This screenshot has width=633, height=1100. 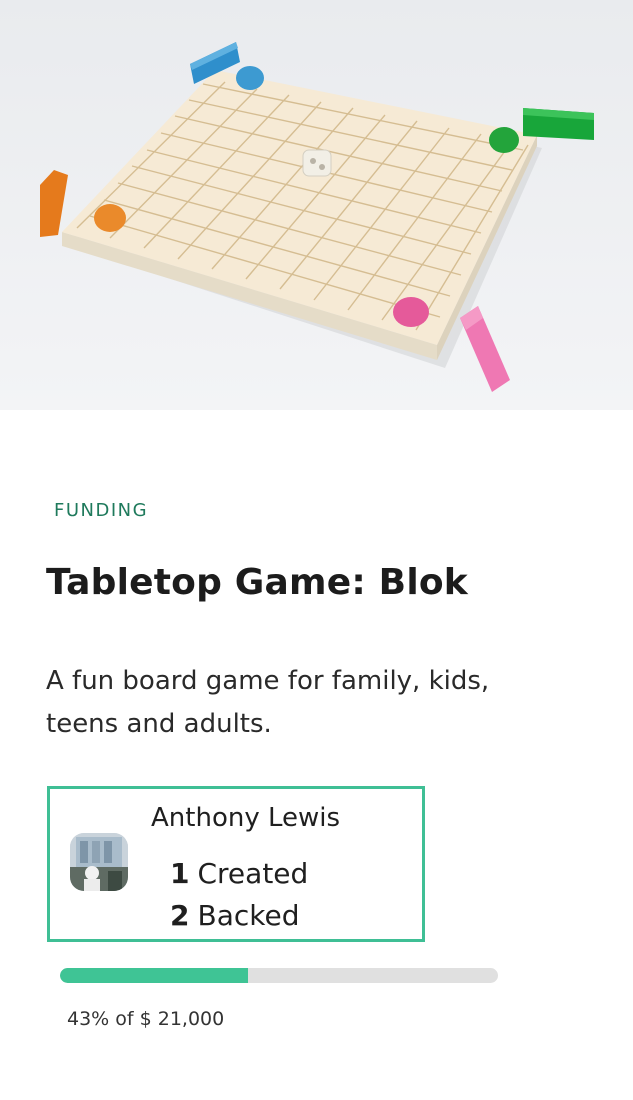 I want to click on backed-count: 2 Backed, so click(x=234, y=915).